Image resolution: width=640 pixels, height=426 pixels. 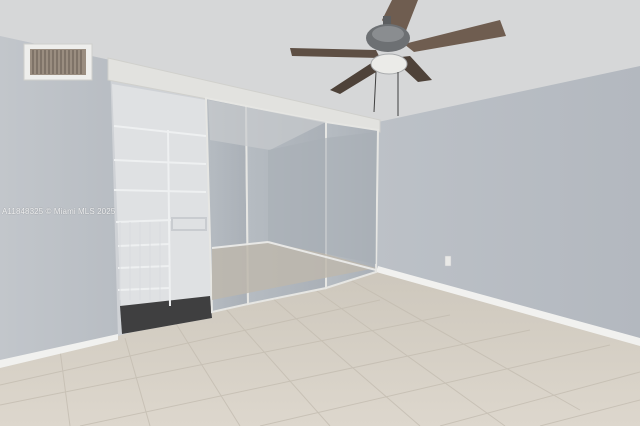 I want to click on left-wall, so click(x=59, y=200).